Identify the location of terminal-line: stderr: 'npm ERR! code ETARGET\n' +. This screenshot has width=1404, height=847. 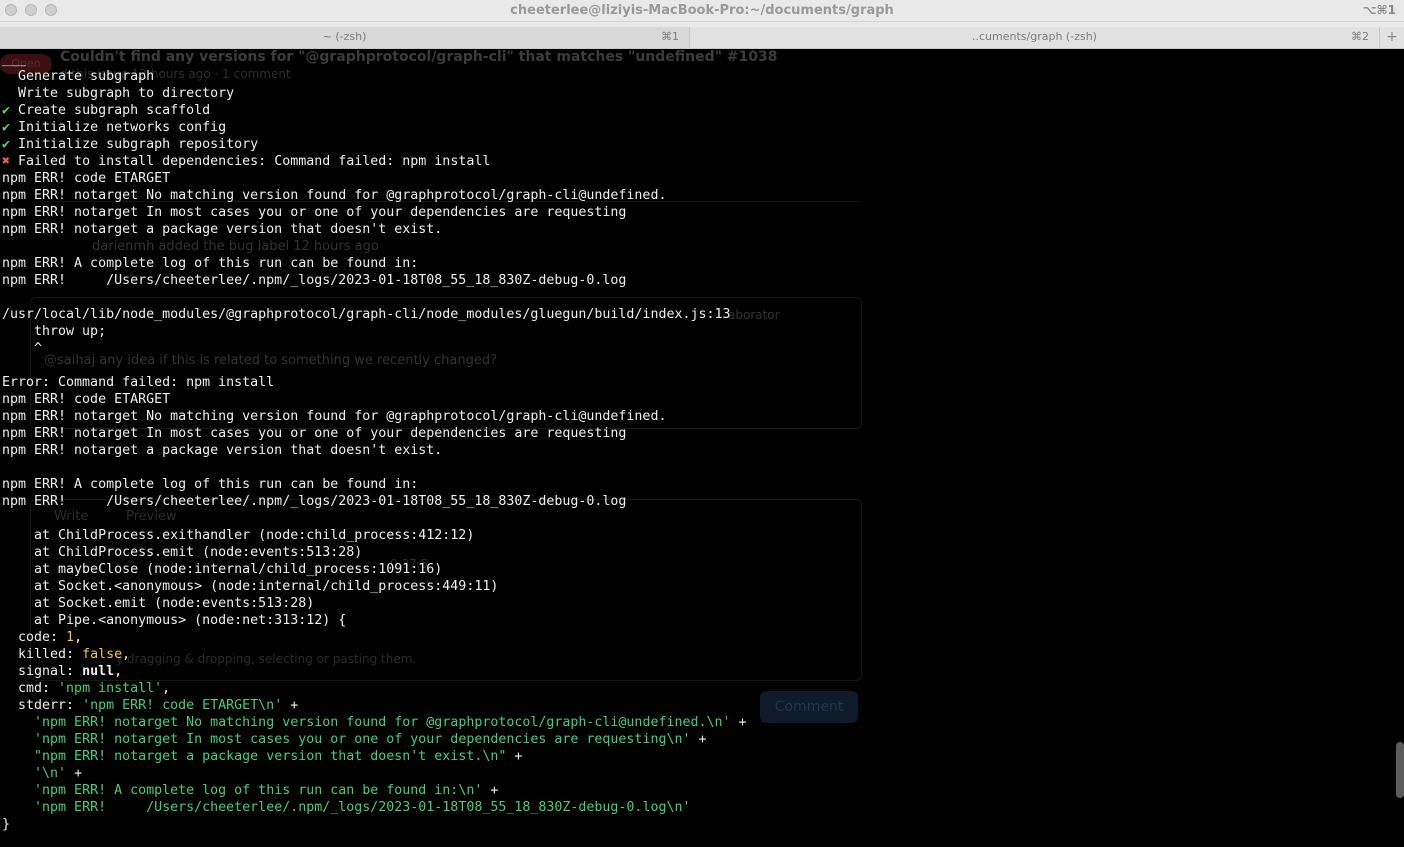
(374, 705).